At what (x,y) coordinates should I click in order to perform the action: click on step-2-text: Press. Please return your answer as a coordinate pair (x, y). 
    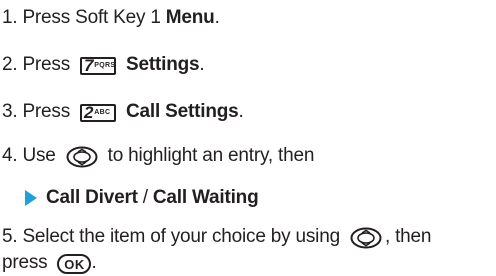
    Looking at the image, I should click on (46, 64).